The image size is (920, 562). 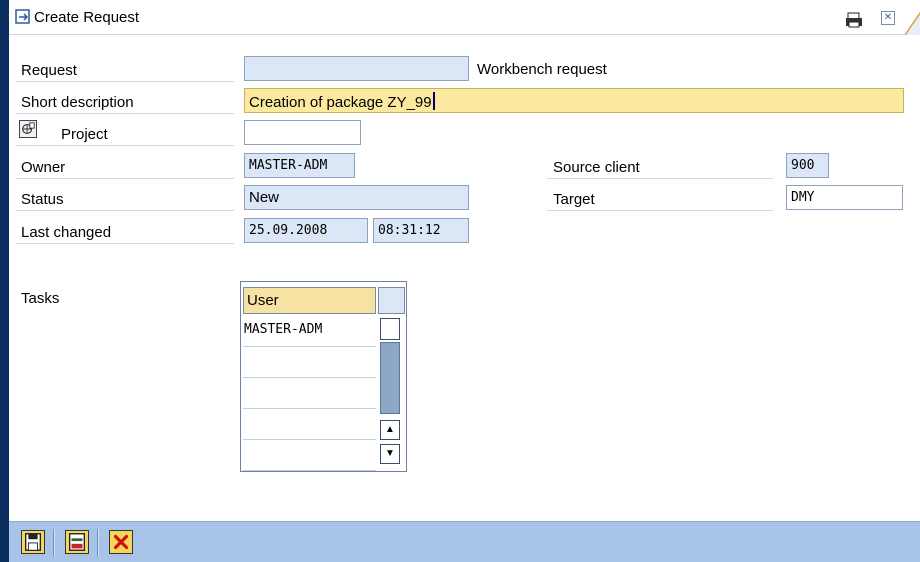 What do you see at coordinates (433, 101) in the screenshot?
I see `text-caret` at bounding box center [433, 101].